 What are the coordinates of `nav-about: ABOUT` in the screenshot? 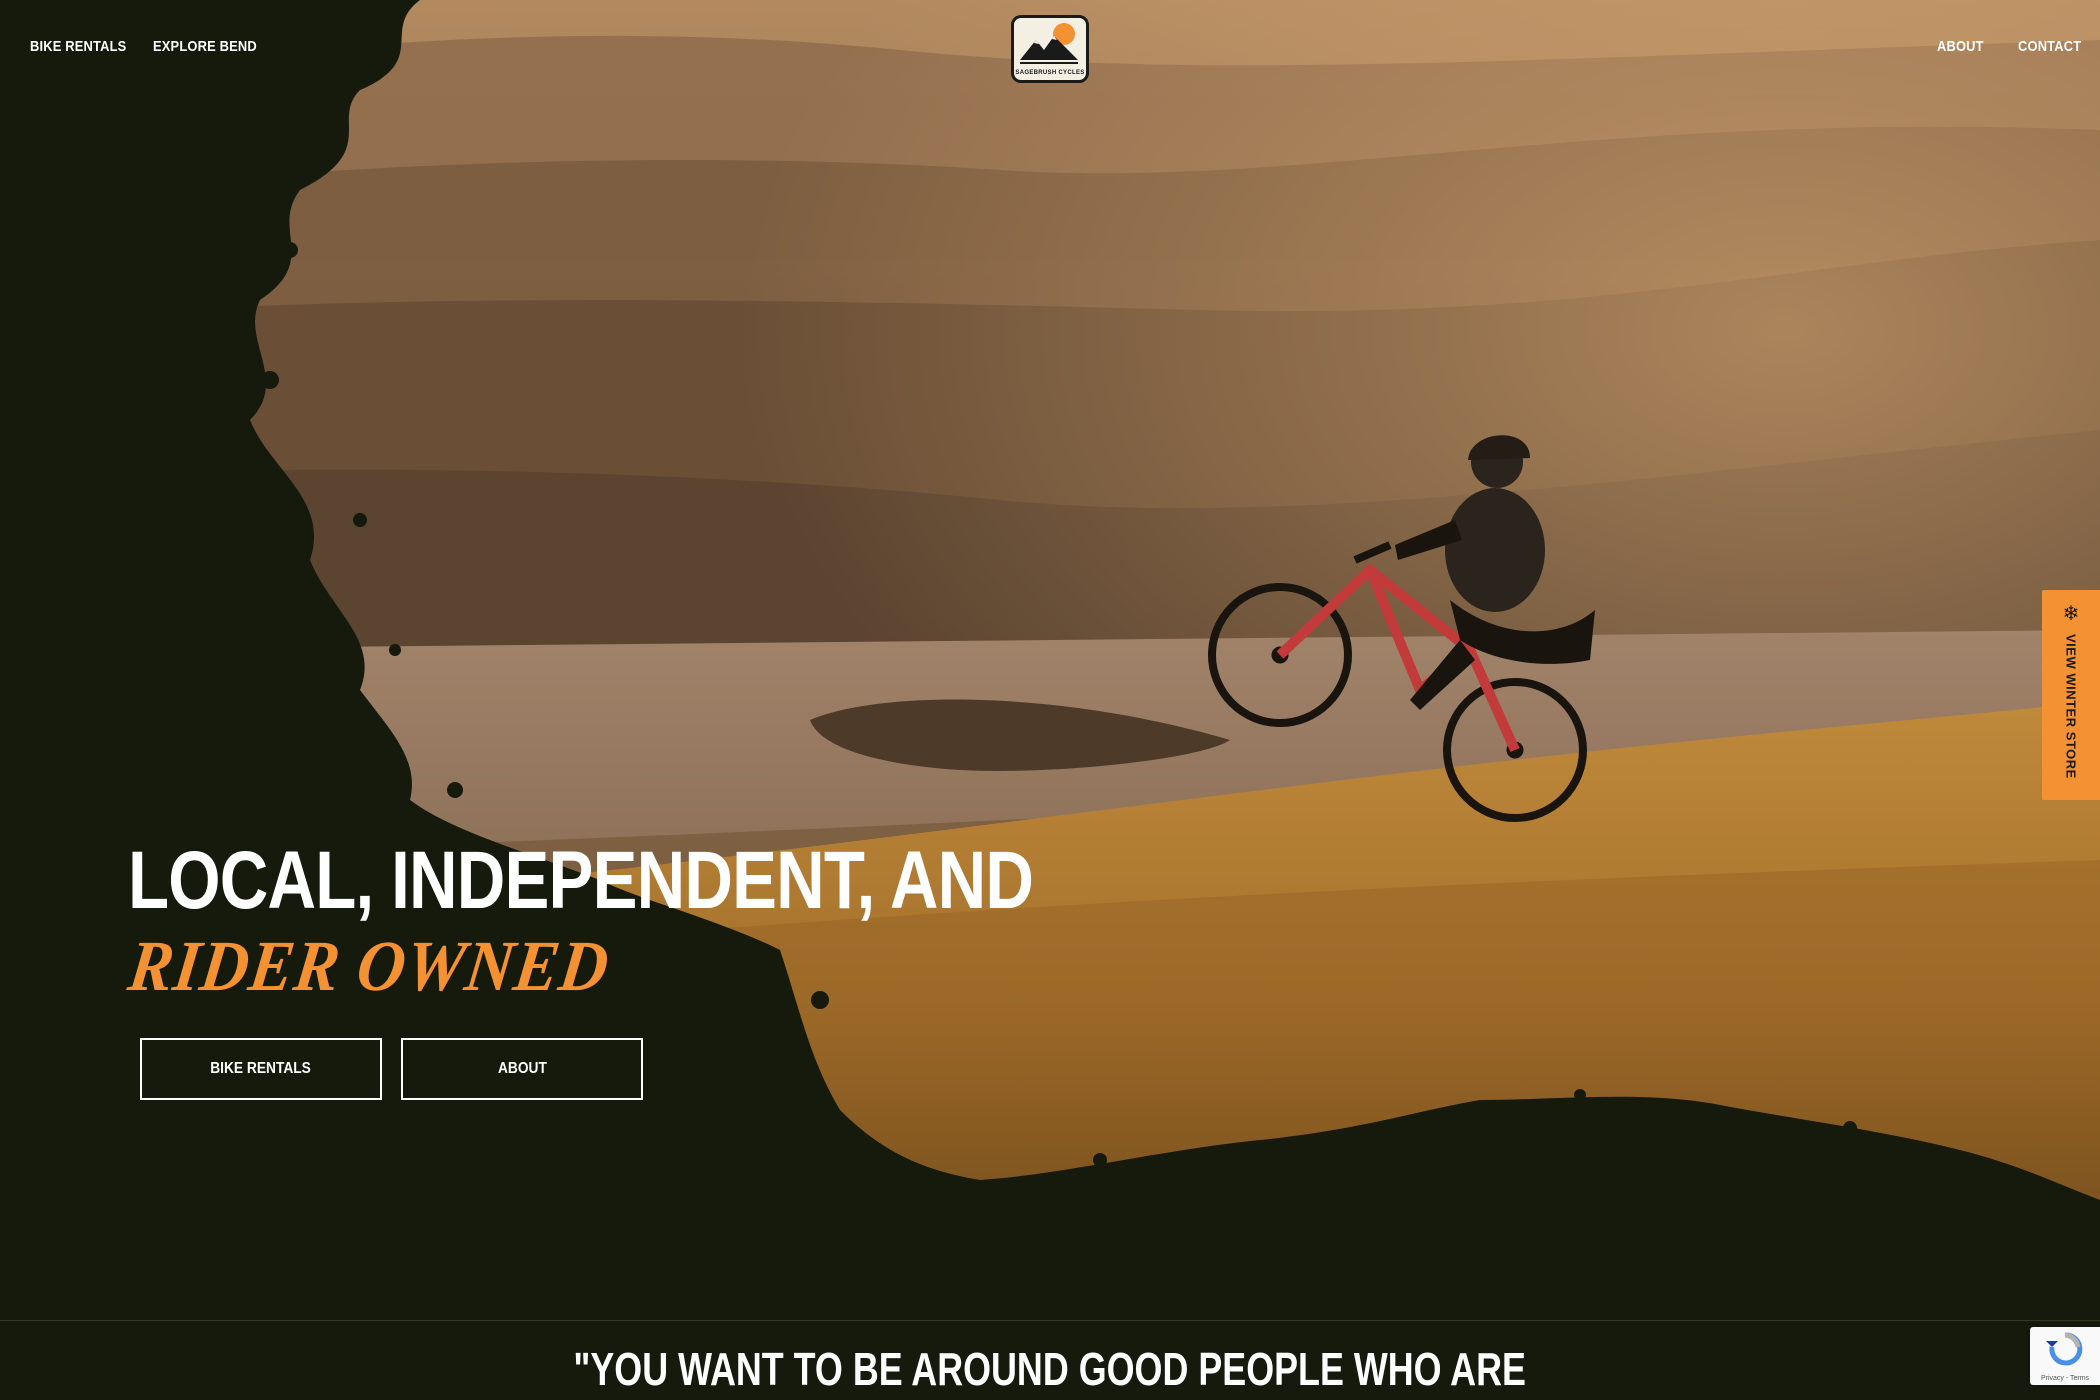 It's located at (1960, 46).